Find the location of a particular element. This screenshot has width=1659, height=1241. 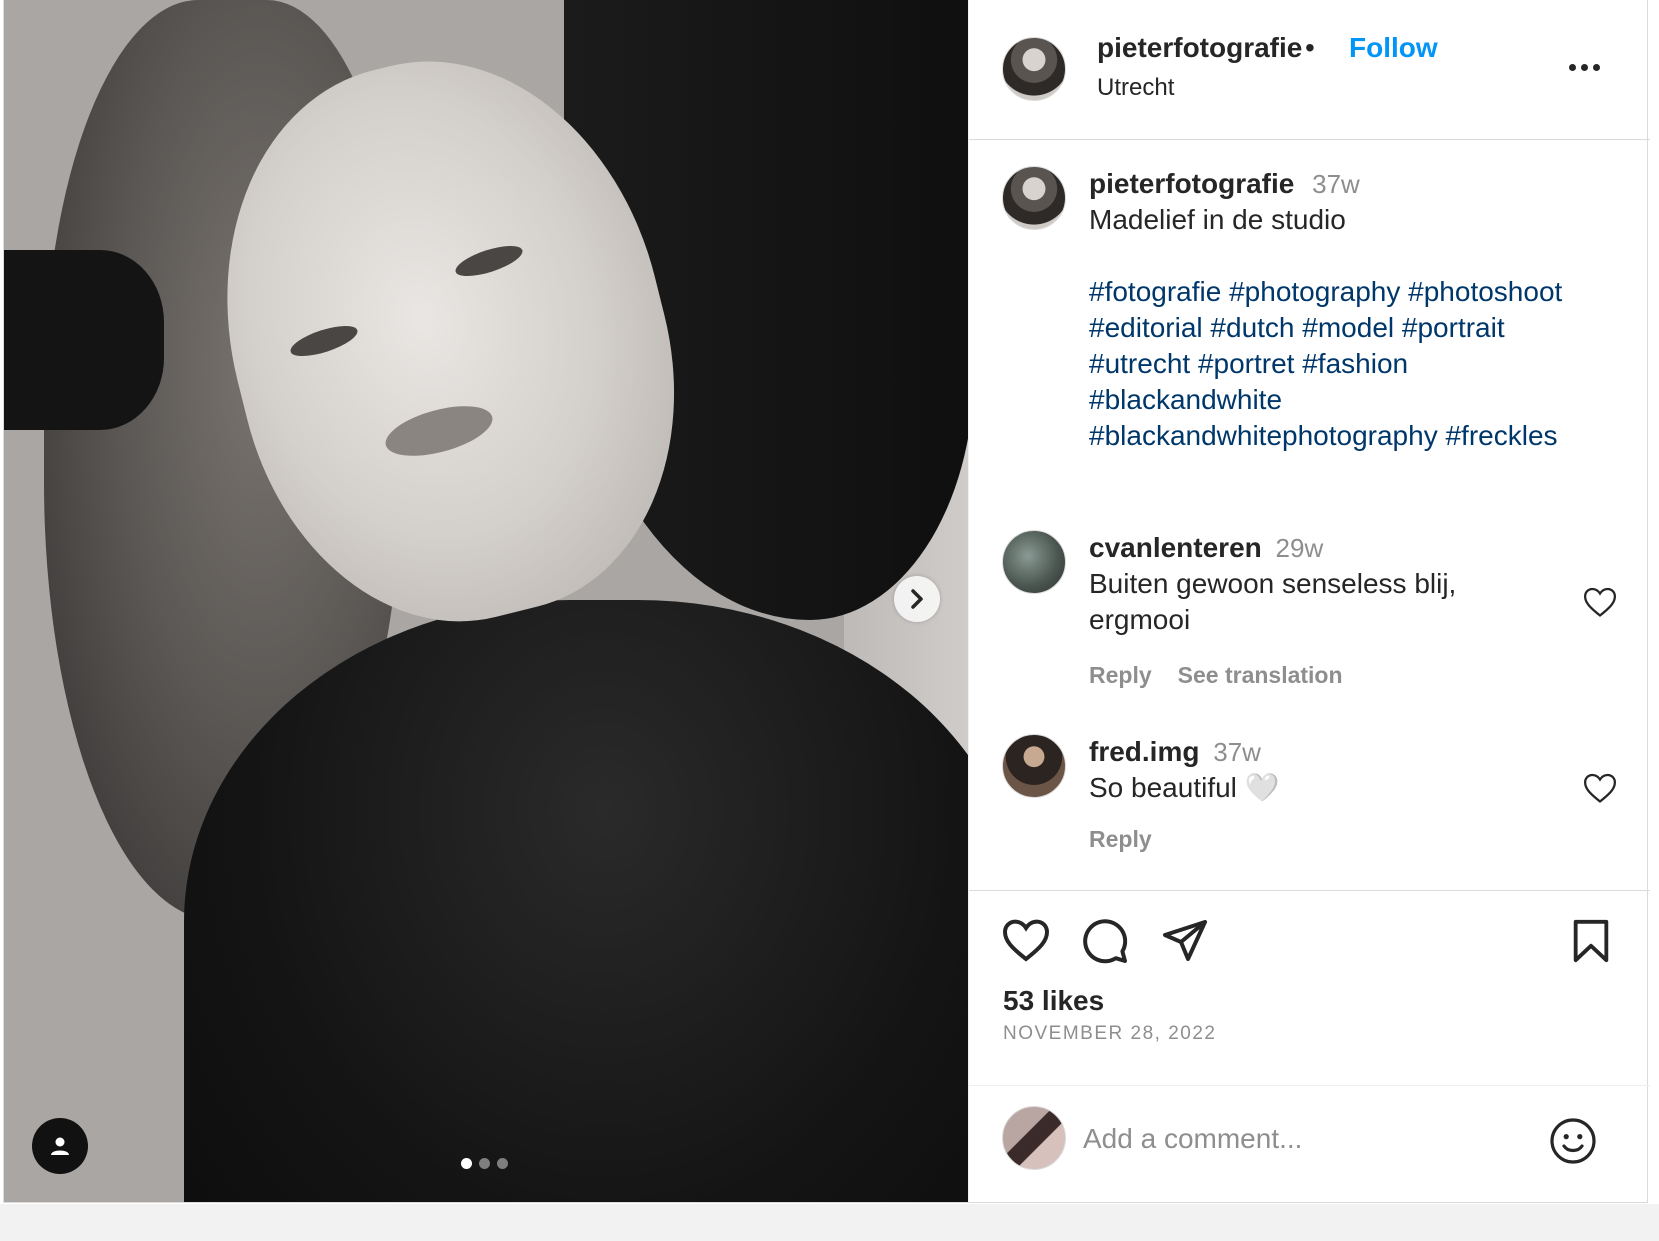

add-comment-row is located at coordinates (1309, 1143).